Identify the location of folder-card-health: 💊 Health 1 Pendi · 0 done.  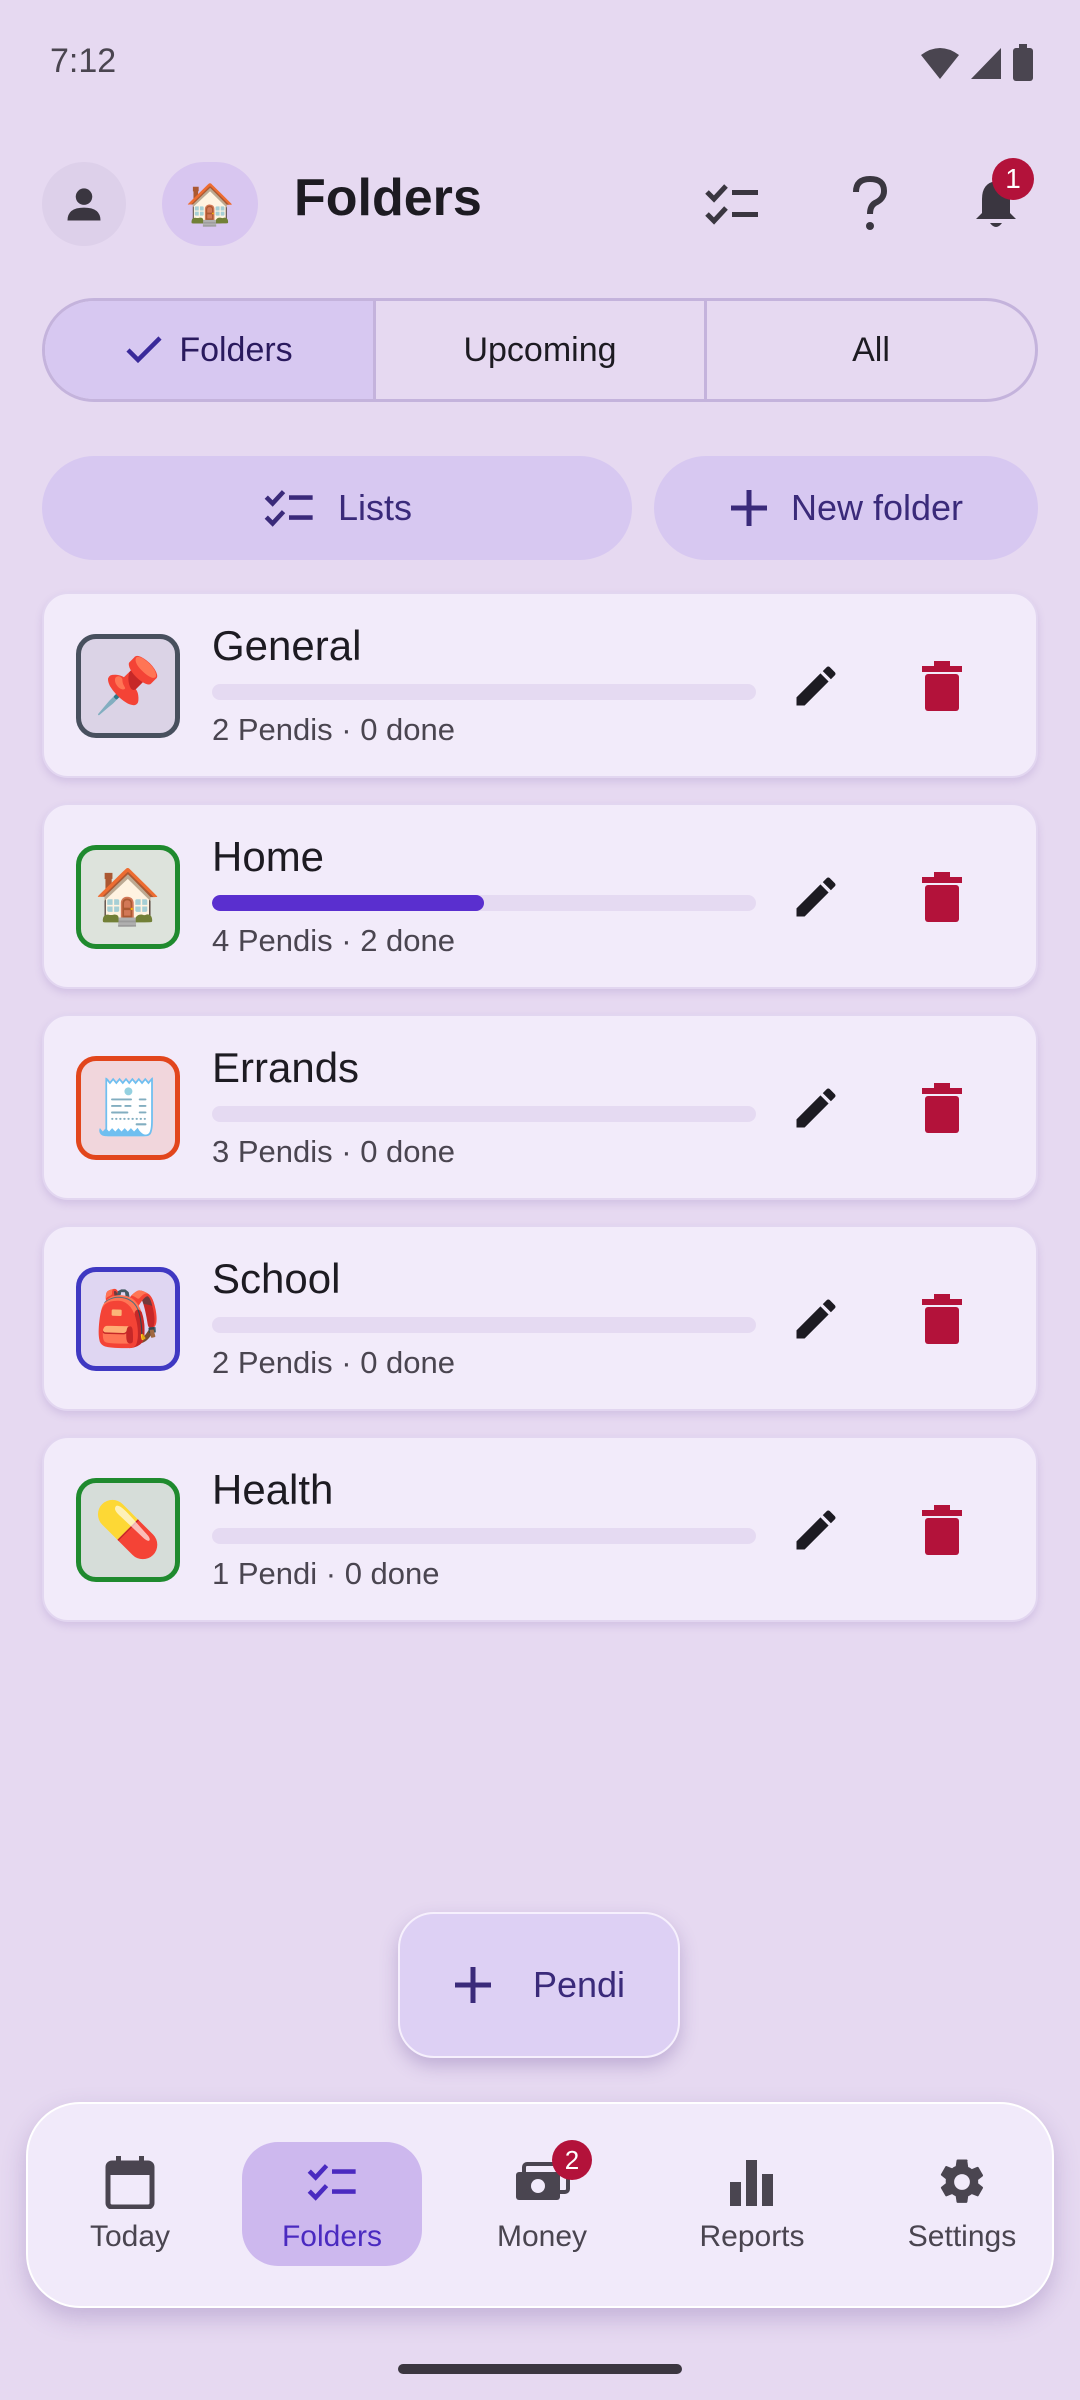
(540, 1529).